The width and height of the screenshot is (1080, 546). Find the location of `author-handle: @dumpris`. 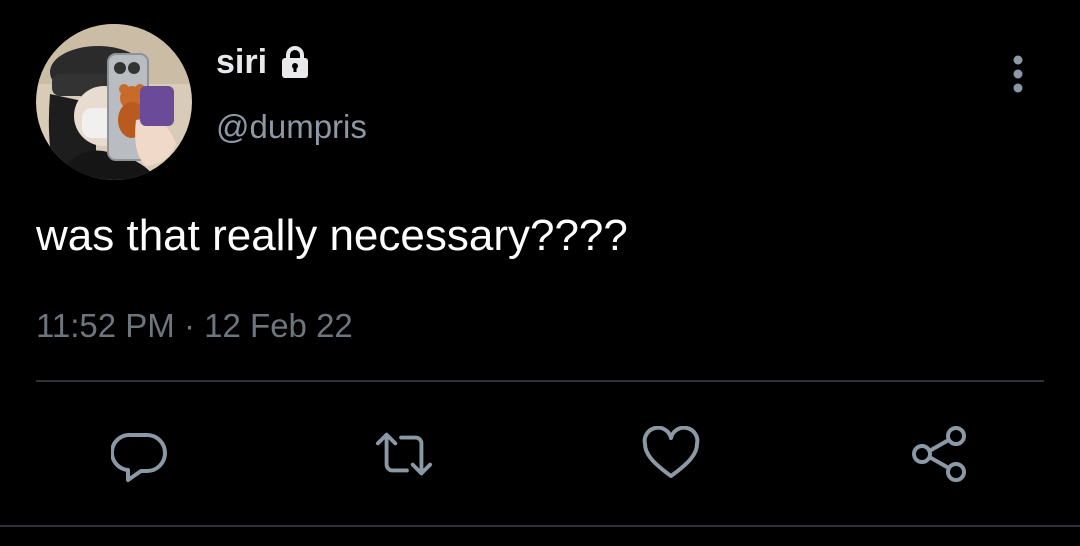

author-handle: @dumpris is located at coordinates (291, 127).